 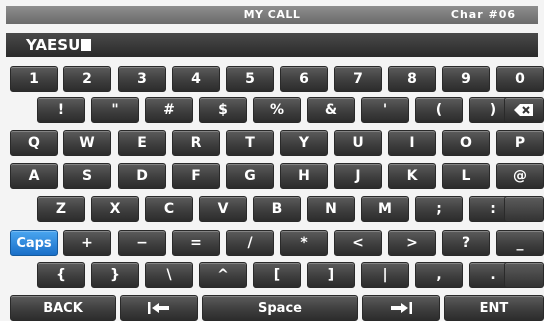 I want to click on key-4-0: Z, so click(x=61, y=209).